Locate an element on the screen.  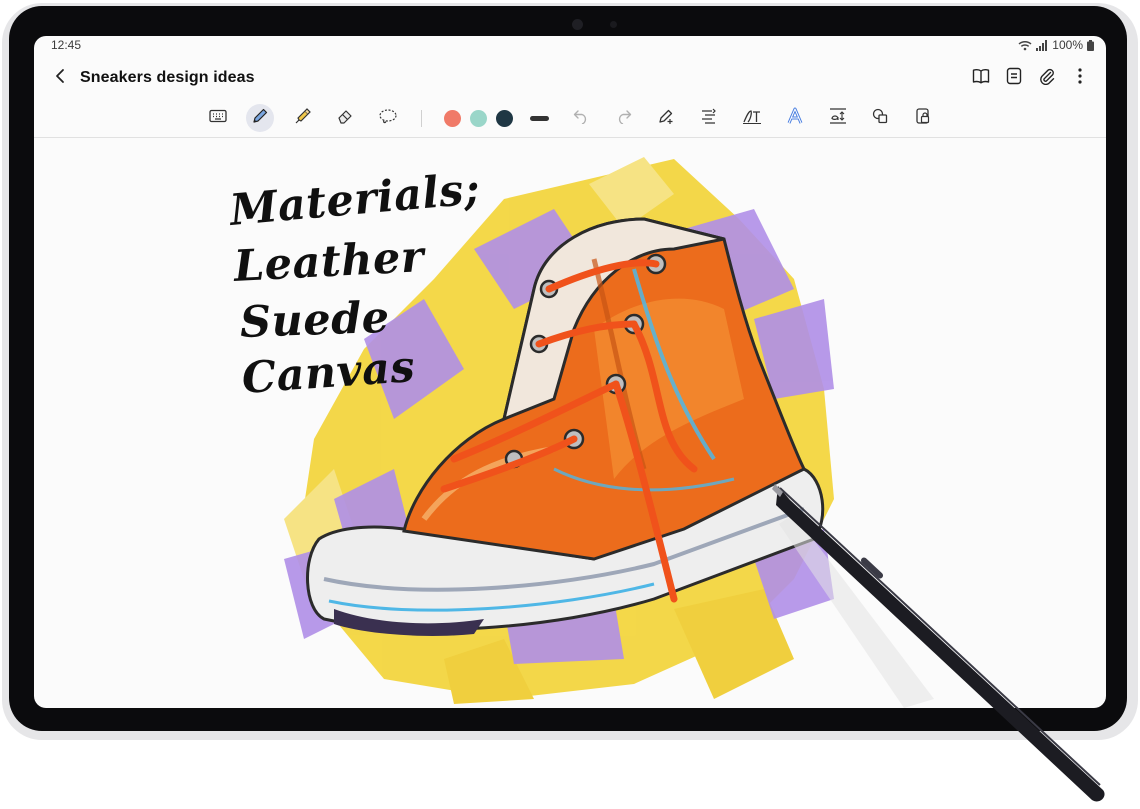
pen-settings-icon is located at coordinates (666, 118).